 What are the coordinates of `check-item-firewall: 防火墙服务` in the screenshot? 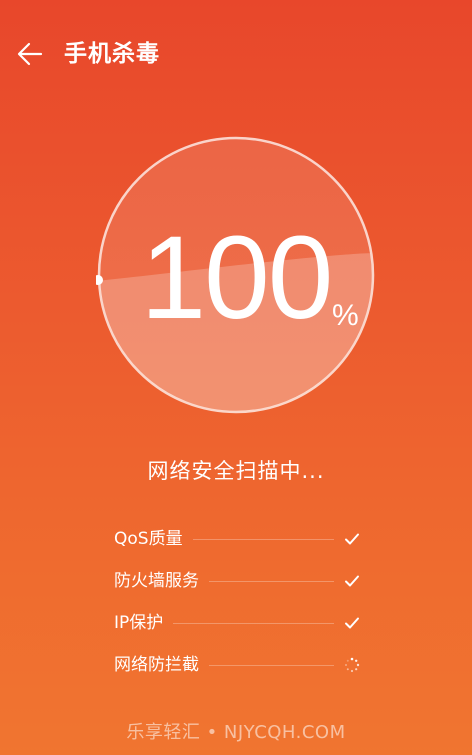 It's located at (237, 581).